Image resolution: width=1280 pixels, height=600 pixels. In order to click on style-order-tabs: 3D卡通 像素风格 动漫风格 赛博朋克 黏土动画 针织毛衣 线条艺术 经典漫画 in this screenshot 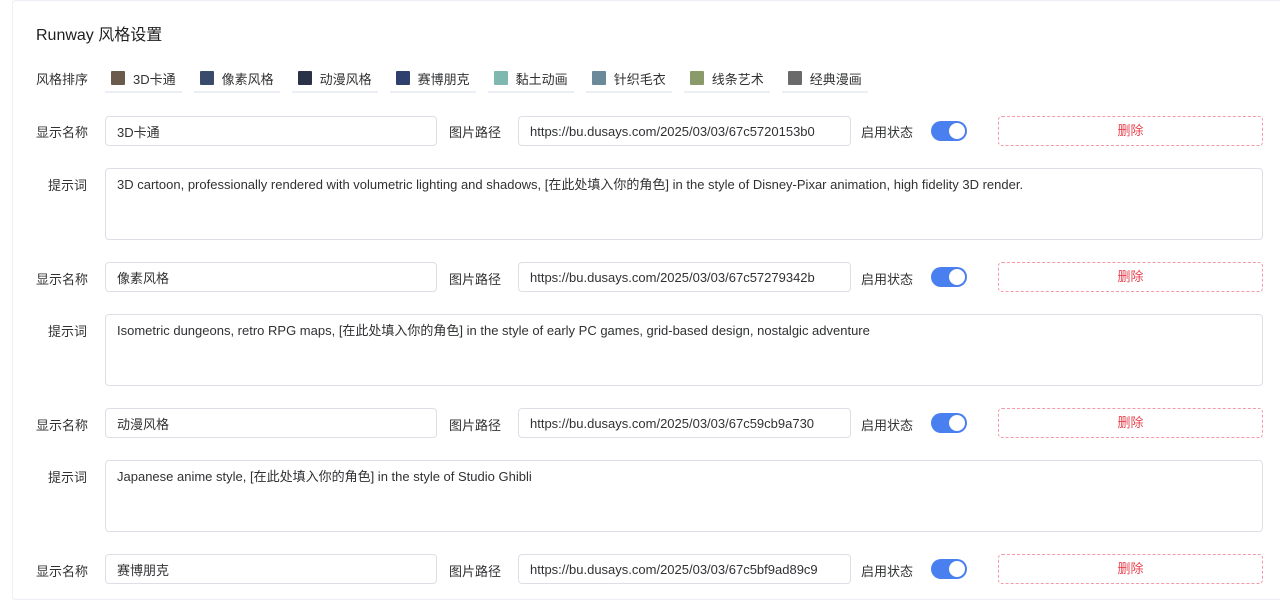, I will do `click(492, 79)`.